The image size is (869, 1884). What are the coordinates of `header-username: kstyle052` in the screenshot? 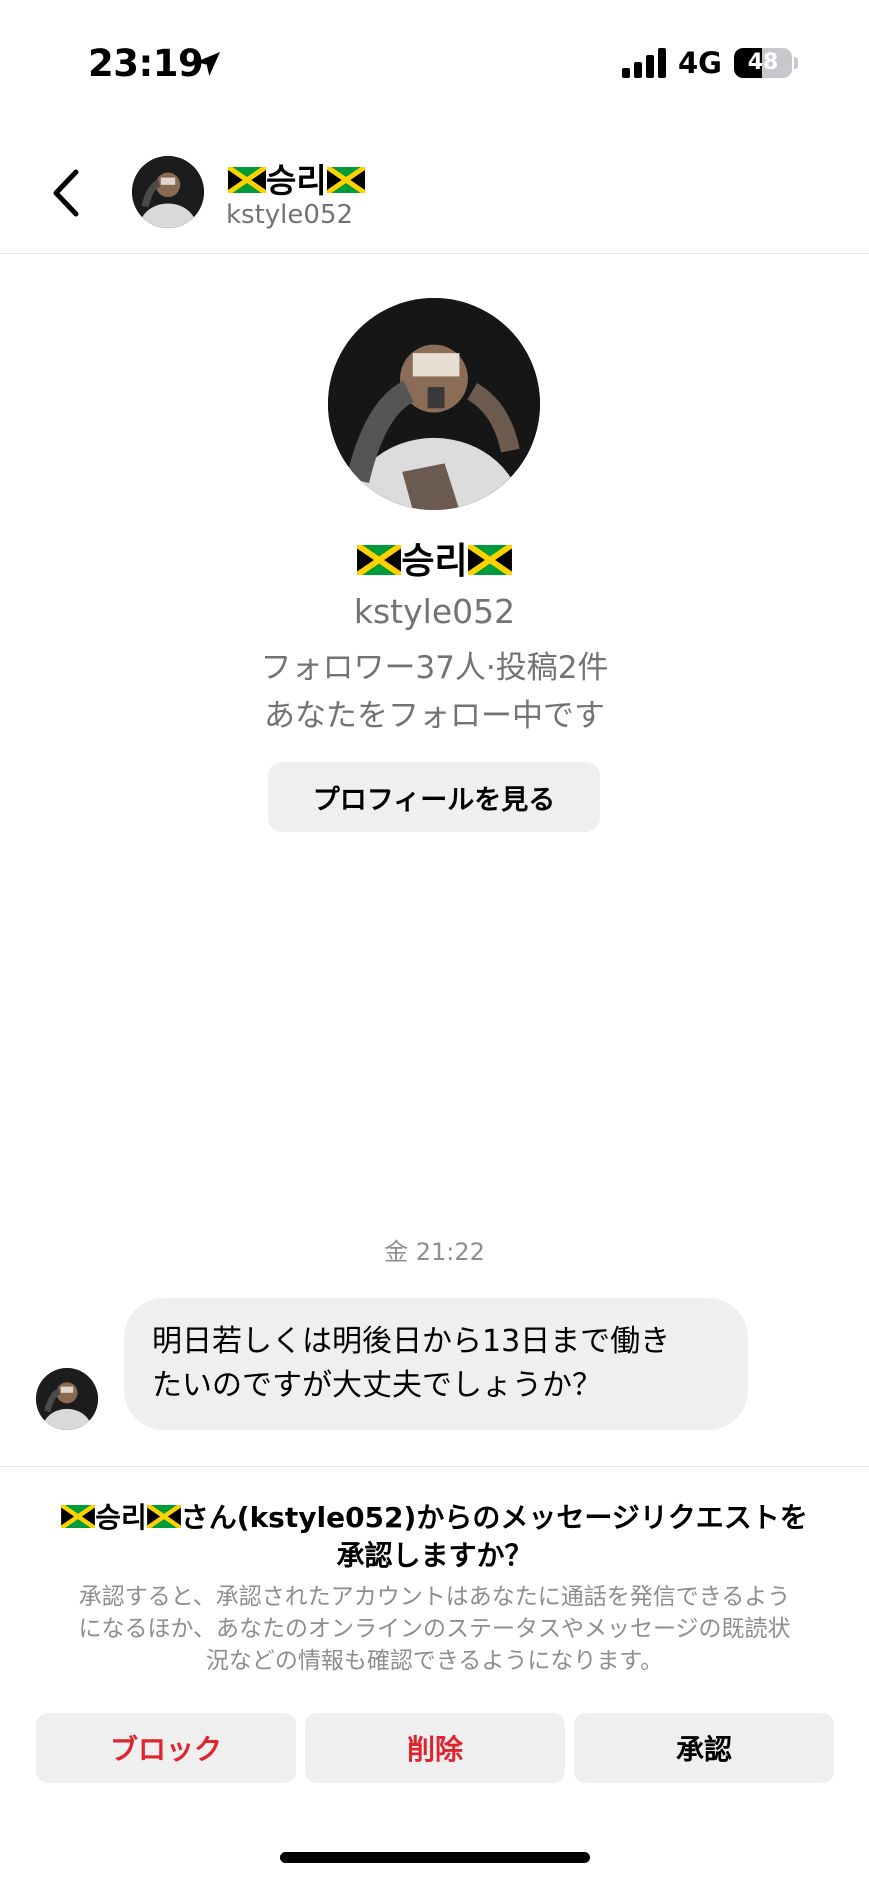 It's located at (289, 215).